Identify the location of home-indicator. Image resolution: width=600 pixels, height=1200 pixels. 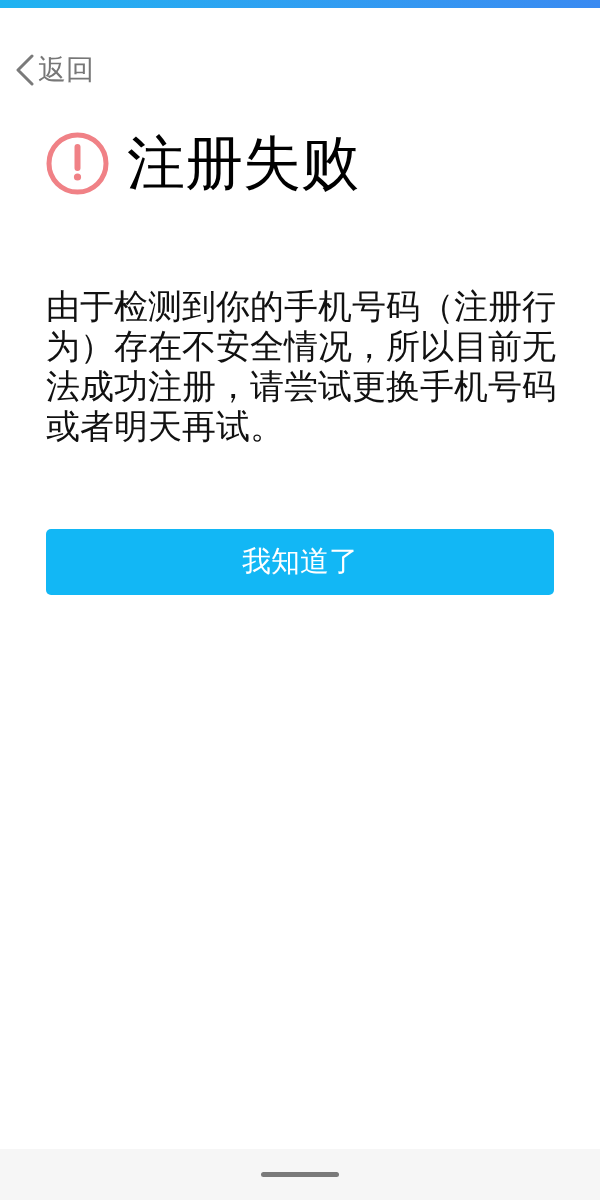
(300, 1174).